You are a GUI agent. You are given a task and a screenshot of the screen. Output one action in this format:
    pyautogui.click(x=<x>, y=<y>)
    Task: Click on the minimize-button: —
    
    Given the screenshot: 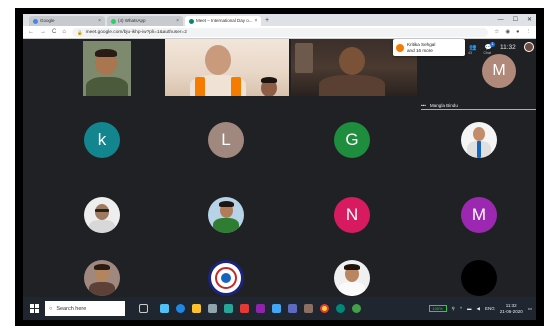 What is the action you would take?
    pyautogui.click(x=501, y=20)
    